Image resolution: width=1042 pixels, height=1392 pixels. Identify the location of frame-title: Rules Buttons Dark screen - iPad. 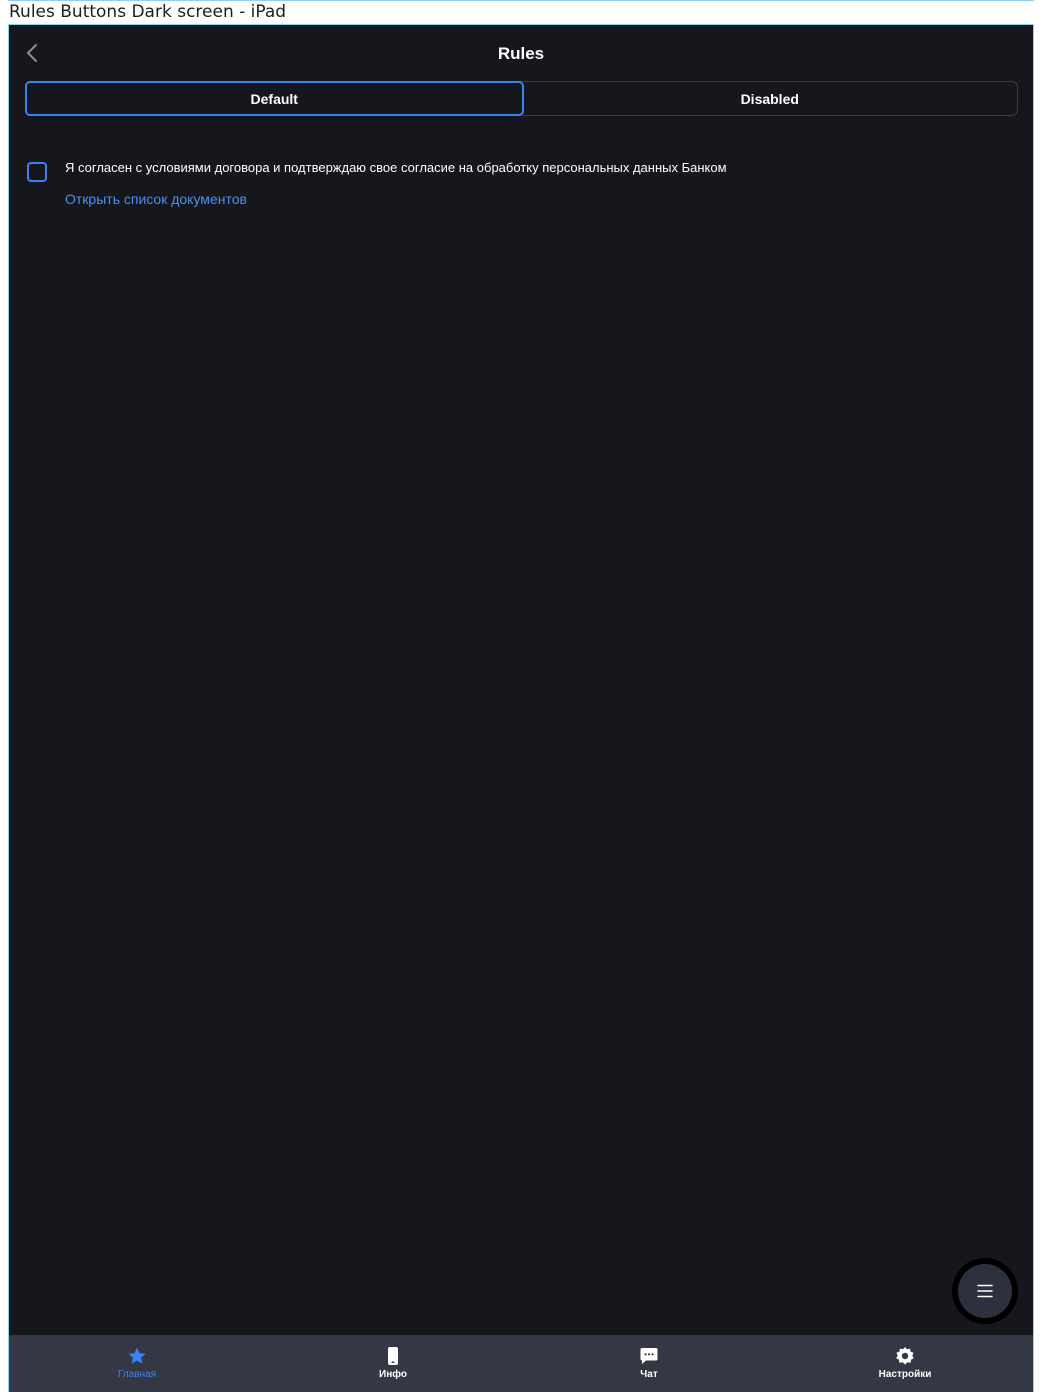
(521, 12).